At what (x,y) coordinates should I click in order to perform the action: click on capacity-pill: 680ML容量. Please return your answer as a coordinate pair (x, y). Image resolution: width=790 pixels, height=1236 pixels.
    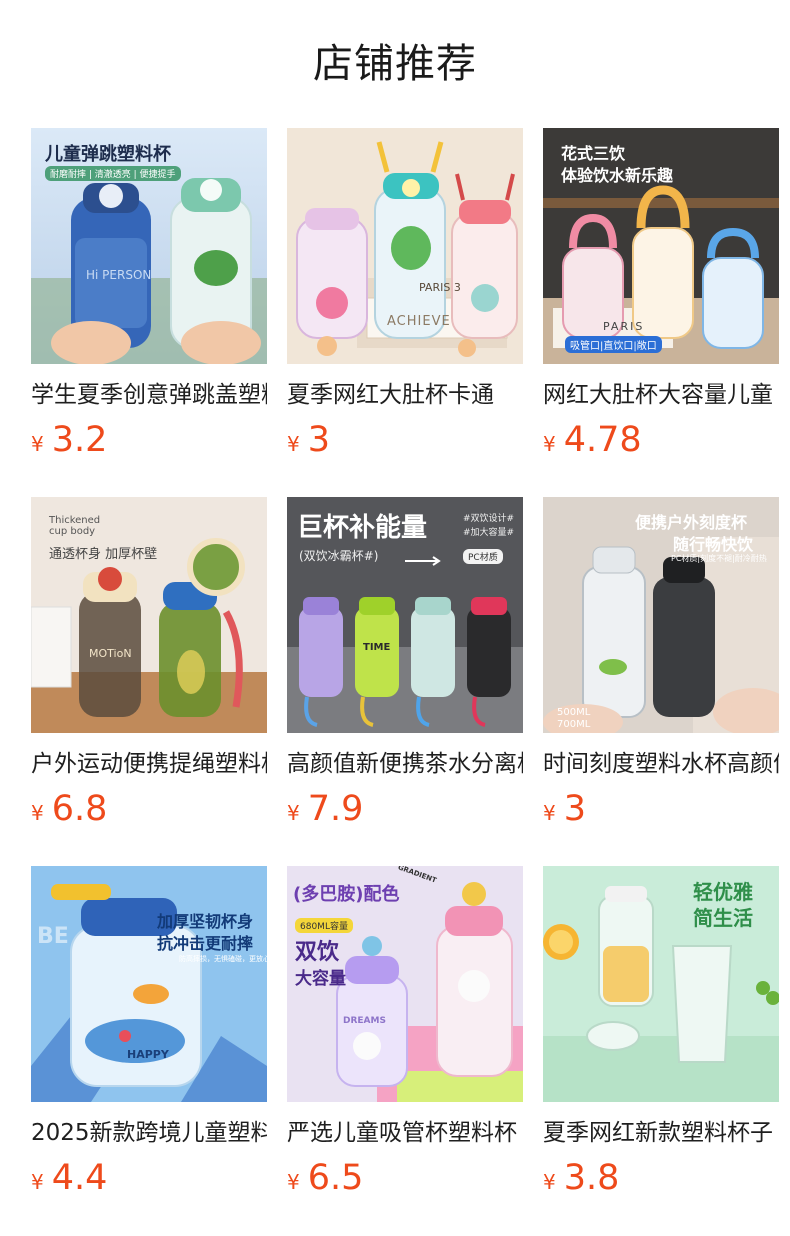
    Looking at the image, I should click on (324, 925).